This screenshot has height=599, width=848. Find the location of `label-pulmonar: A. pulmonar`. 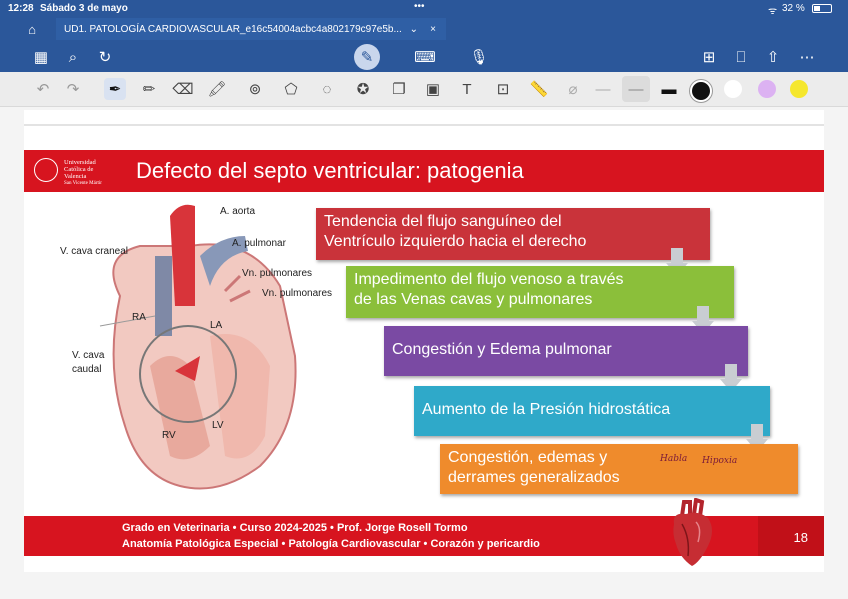

label-pulmonar: A. pulmonar is located at coordinates (259, 243).